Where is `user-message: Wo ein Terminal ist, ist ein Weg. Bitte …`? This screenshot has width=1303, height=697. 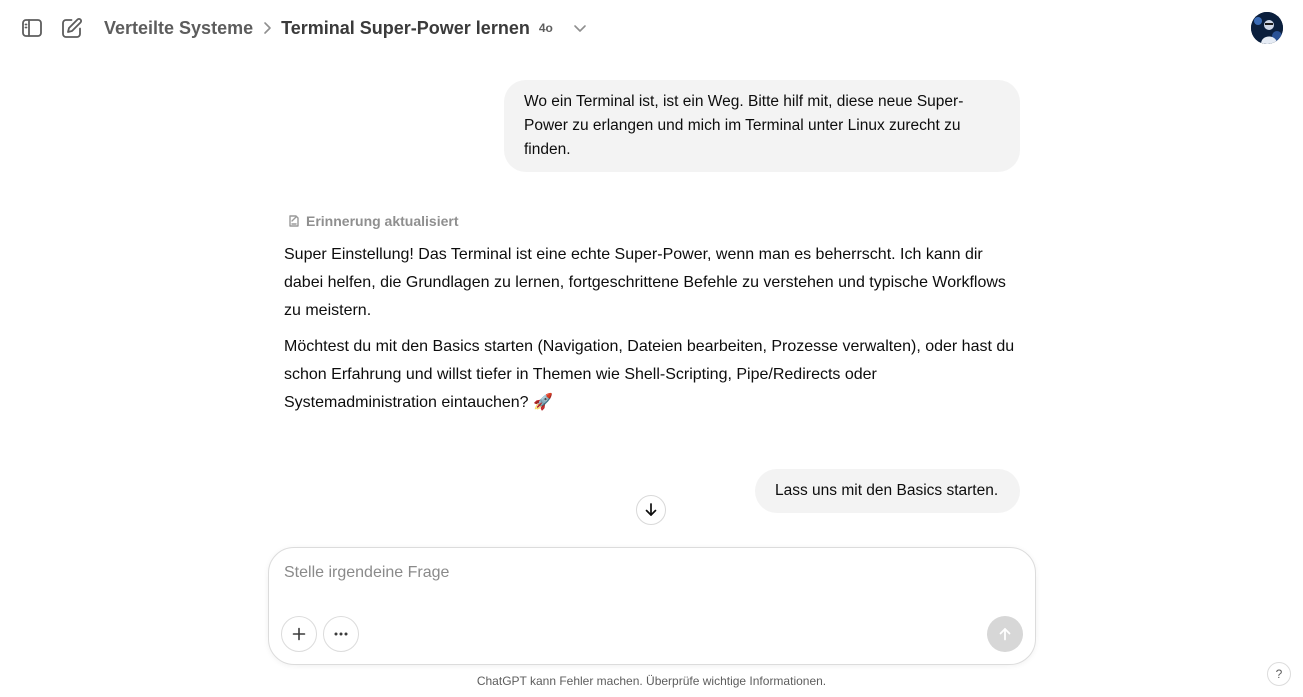
user-message: Wo ein Terminal ist, ist ein Weg. Bitte … is located at coordinates (762, 126).